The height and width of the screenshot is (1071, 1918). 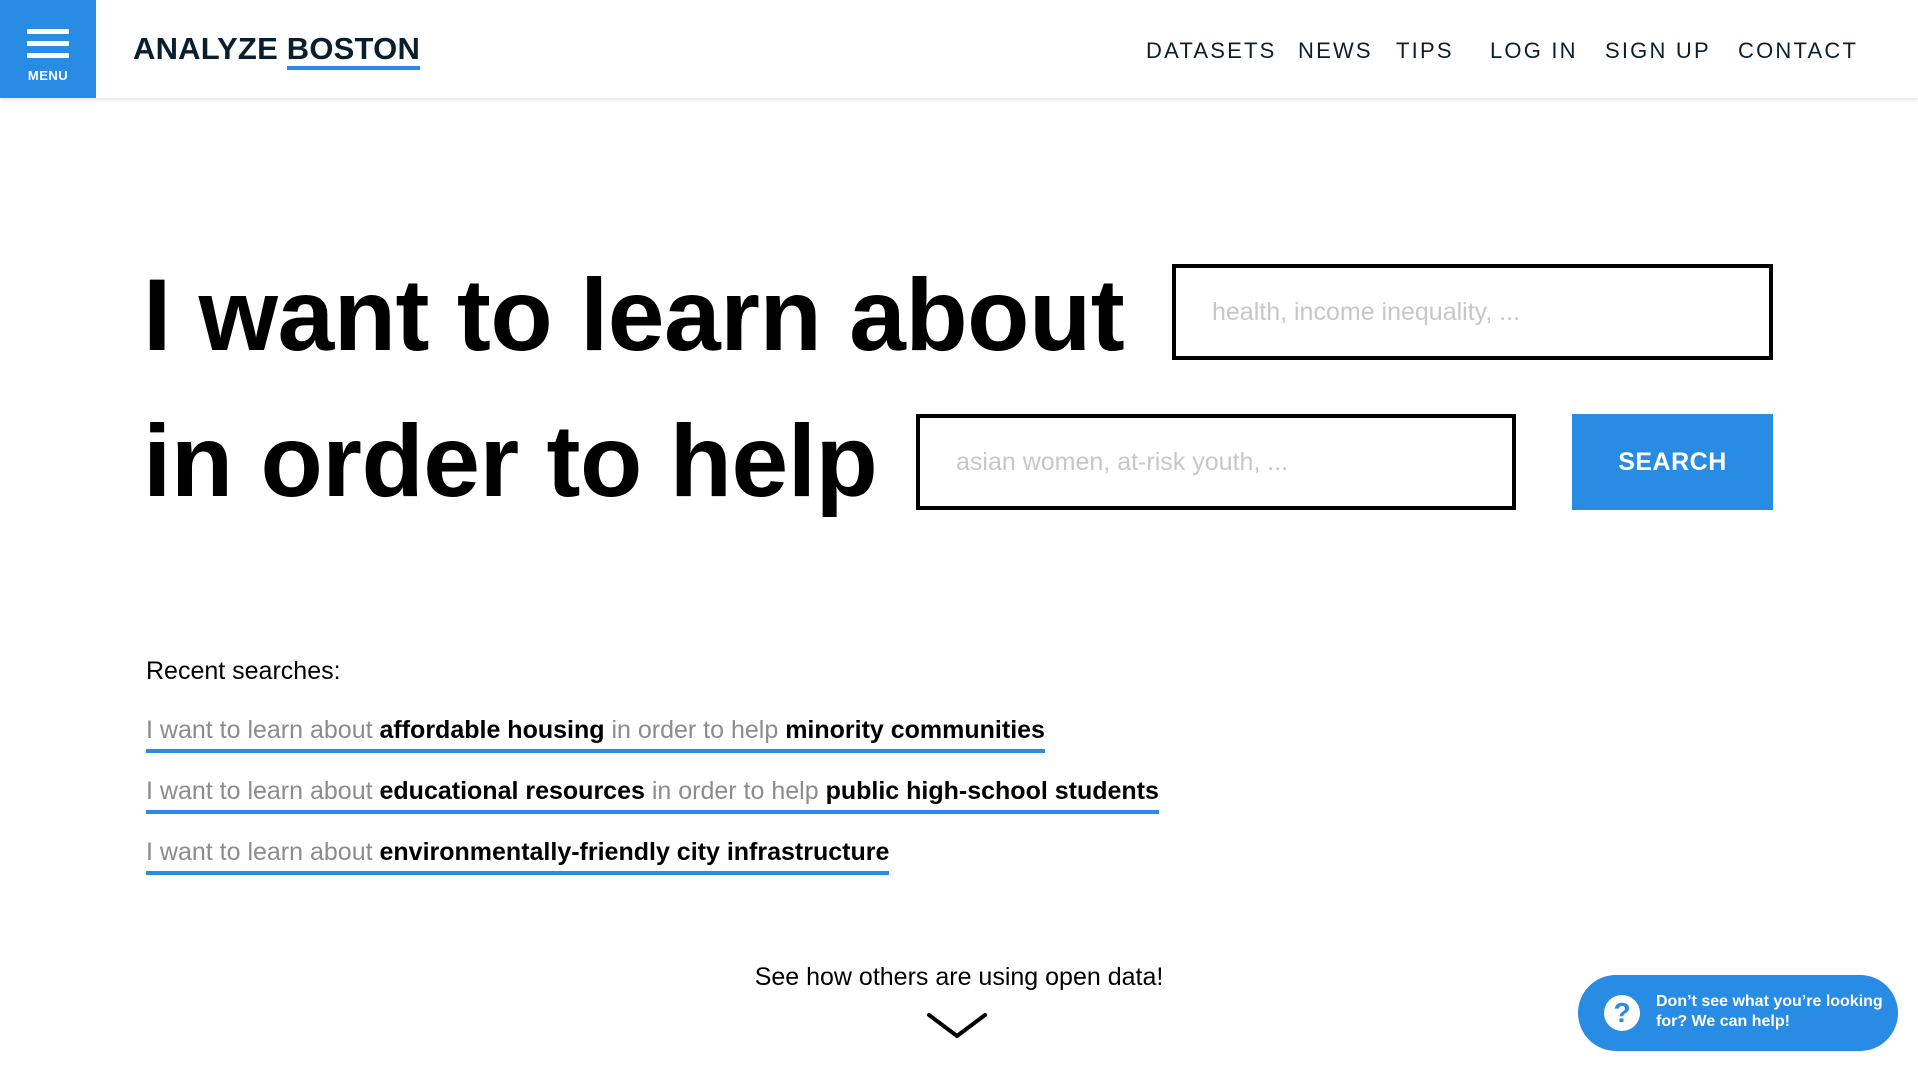 What do you see at coordinates (992, 791) in the screenshot?
I see `recent-audience: public high-school students` at bounding box center [992, 791].